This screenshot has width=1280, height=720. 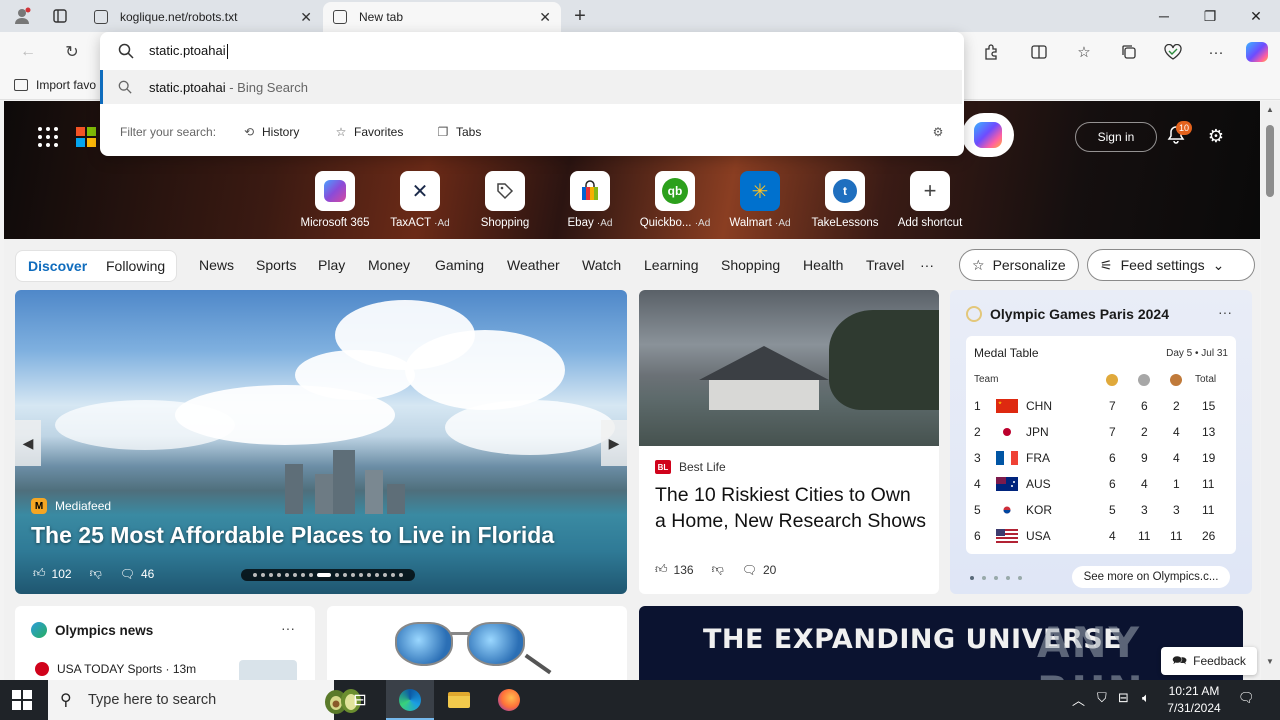 I want to click on feedback-button: 🗪︎ Feedback, so click(x=1209, y=661).